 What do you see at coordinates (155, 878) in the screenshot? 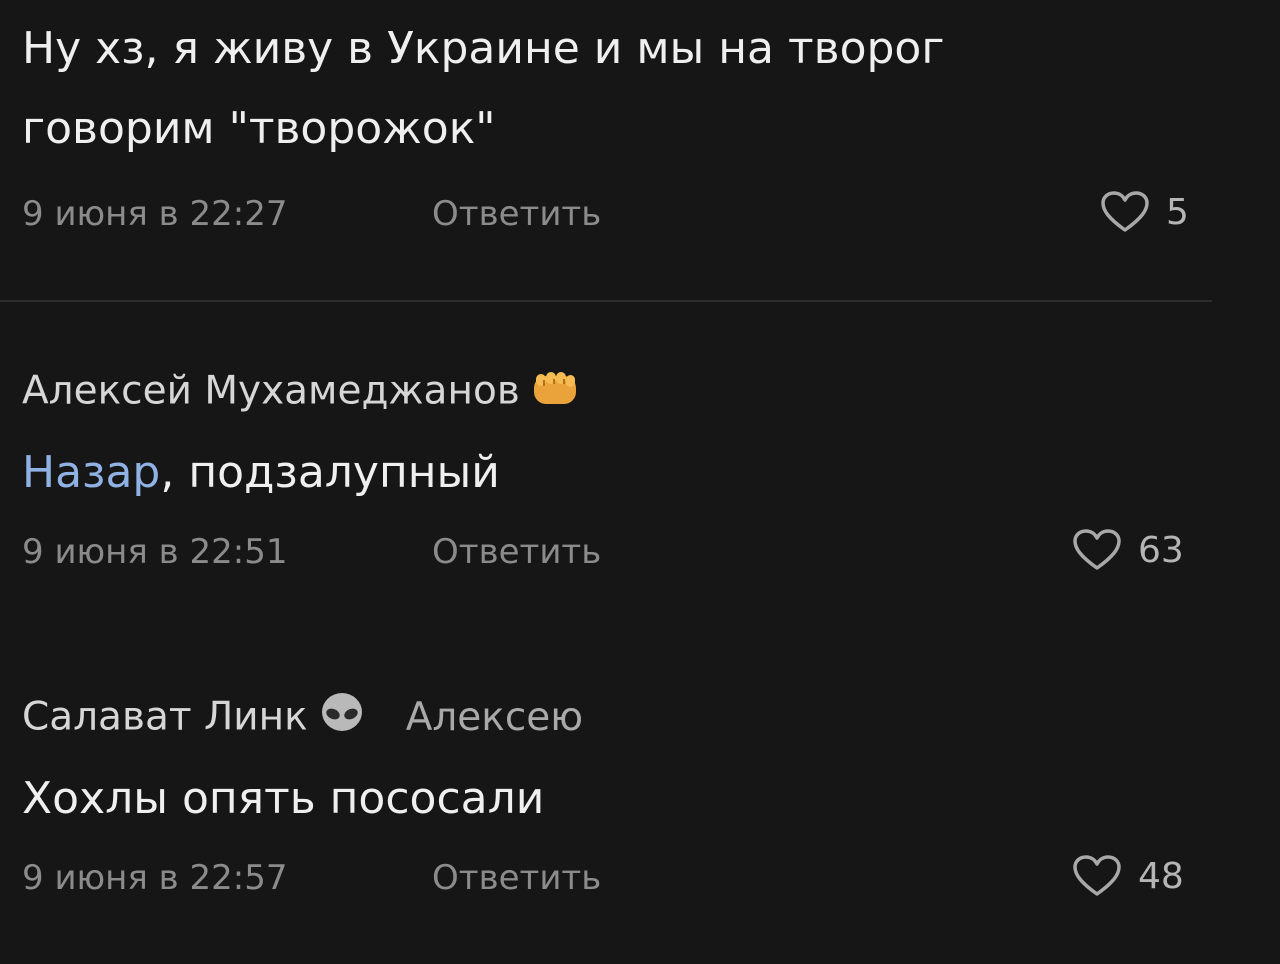
I see `comment-date: 9 июня в 22:57` at bounding box center [155, 878].